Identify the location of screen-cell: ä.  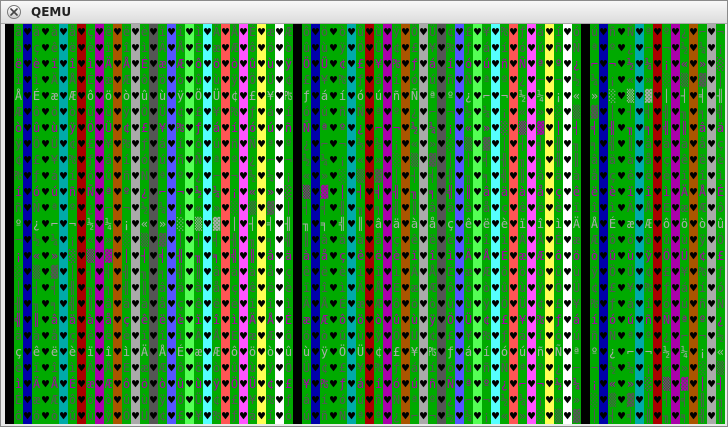
(504, 192).